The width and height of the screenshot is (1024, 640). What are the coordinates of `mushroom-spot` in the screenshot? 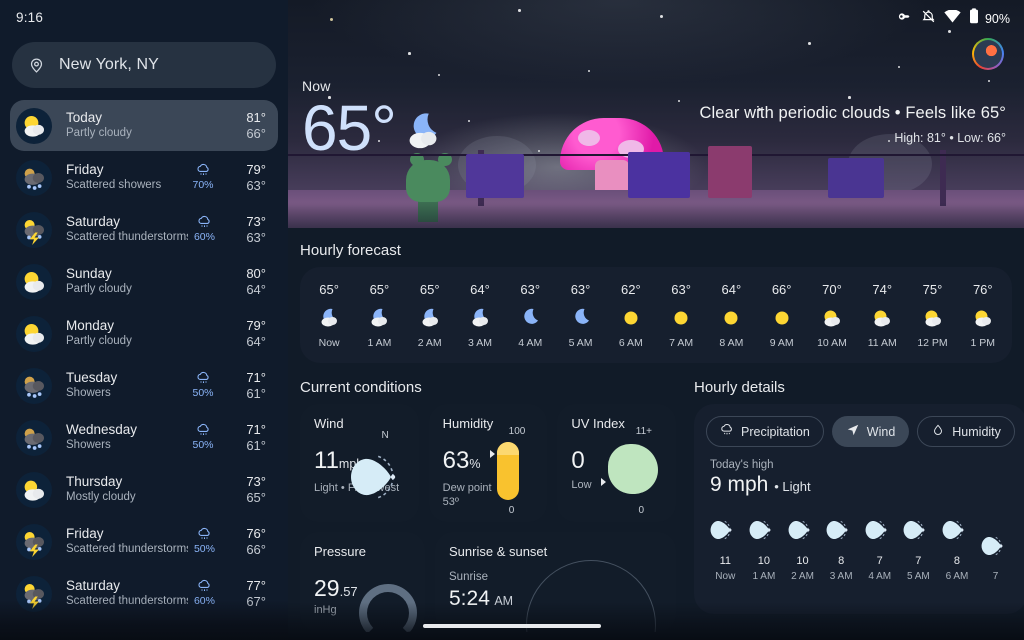 It's located at (589, 138).